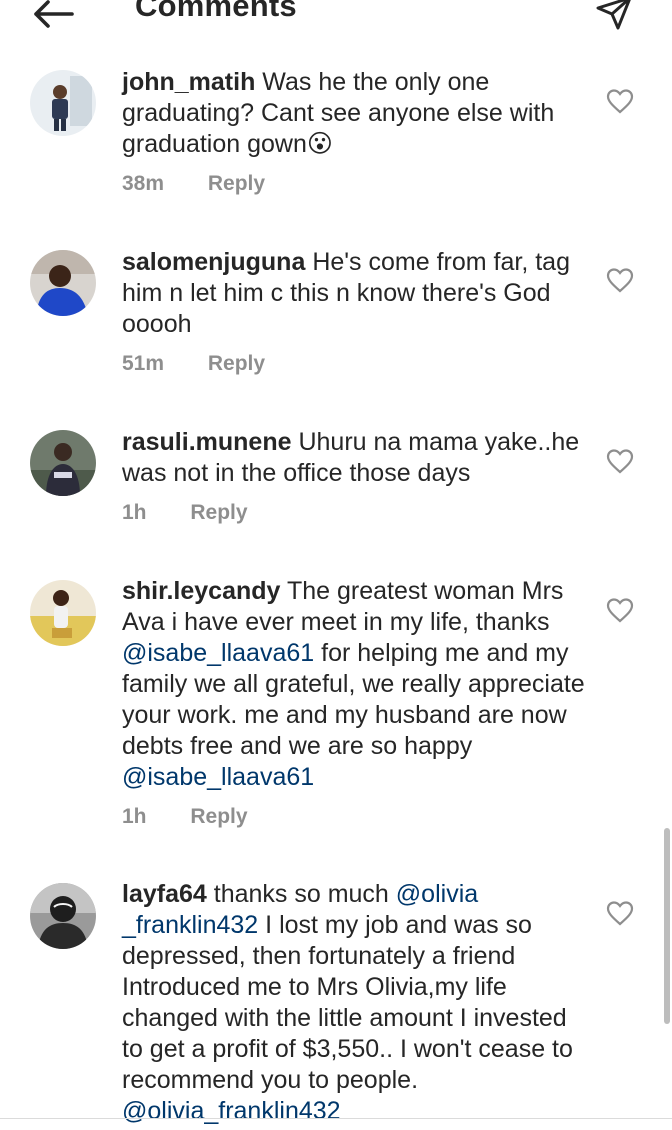 The image size is (672, 1130). What do you see at coordinates (207, 442) in the screenshot?
I see `comment-username: rasuli.munene` at bounding box center [207, 442].